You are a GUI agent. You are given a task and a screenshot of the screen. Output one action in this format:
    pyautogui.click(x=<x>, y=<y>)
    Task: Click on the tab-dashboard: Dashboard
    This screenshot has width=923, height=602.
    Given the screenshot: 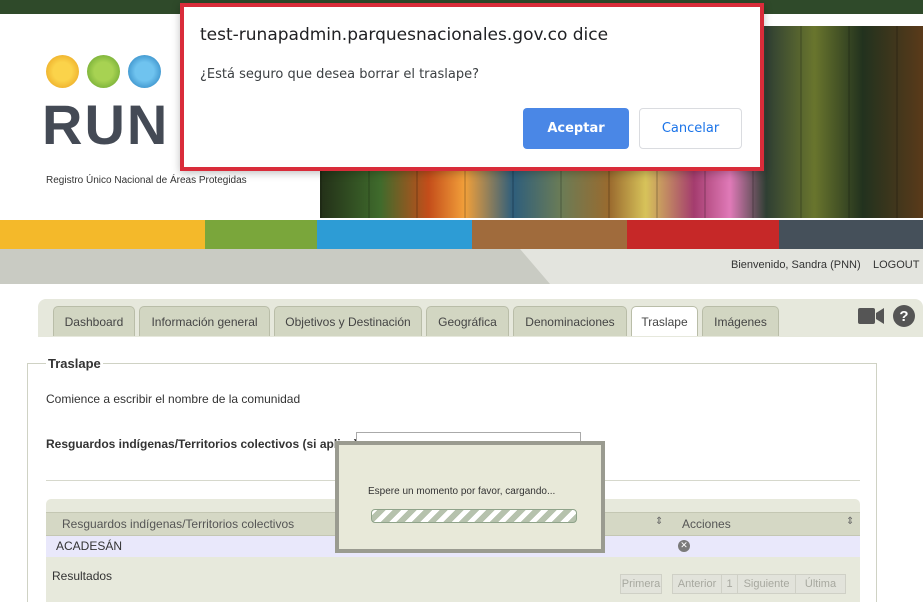 What is the action you would take?
    pyautogui.click(x=94, y=321)
    